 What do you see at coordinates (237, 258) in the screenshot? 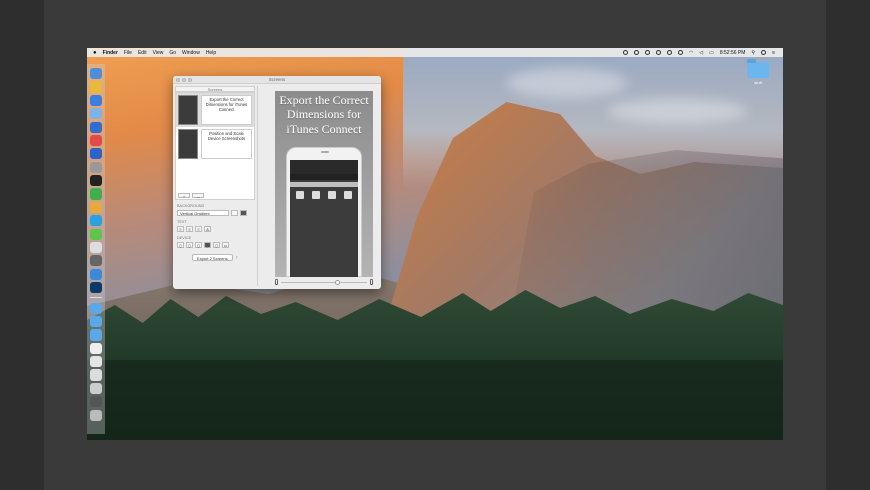
I see `export-options-icon: ↑` at bounding box center [237, 258].